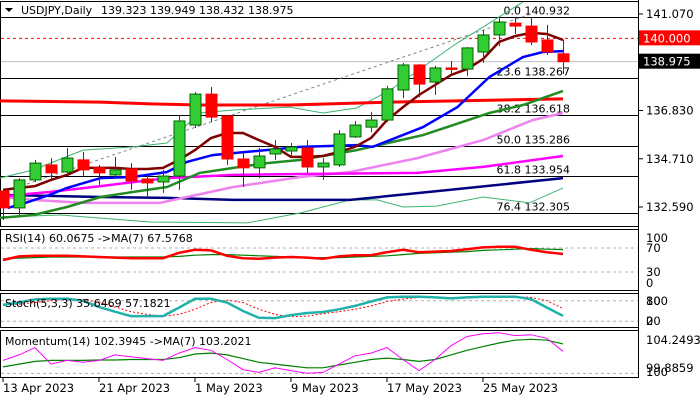 The width and height of the screenshot is (700, 400). What do you see at coordinates (229, 388) in the screenshot?
I see `date-tick-label: 1 May 2023` at bounding box center [229, 388].